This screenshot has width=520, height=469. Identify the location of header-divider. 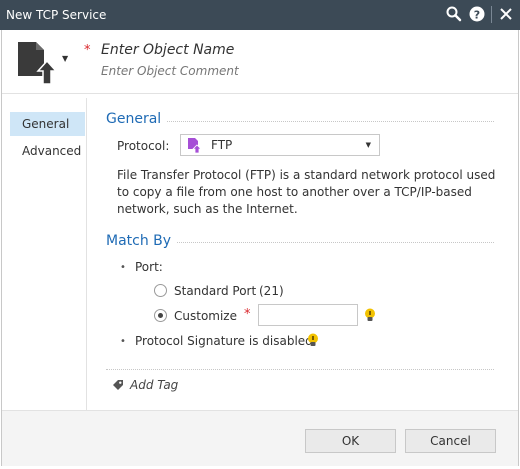
(260, 93).